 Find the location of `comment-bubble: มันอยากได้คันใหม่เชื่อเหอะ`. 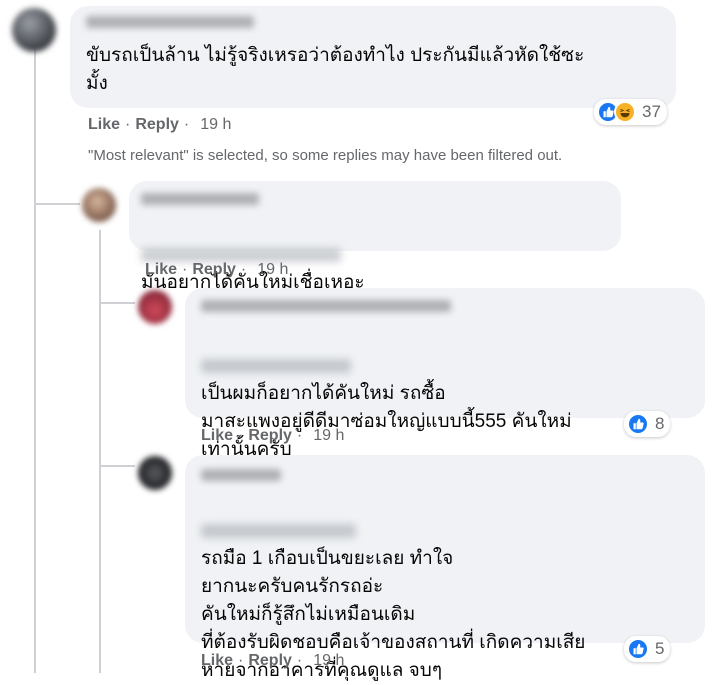

comment-bubble: มันอยากได้คันใหม่เชื่อเหอะ is located at coordinates (375, 237).